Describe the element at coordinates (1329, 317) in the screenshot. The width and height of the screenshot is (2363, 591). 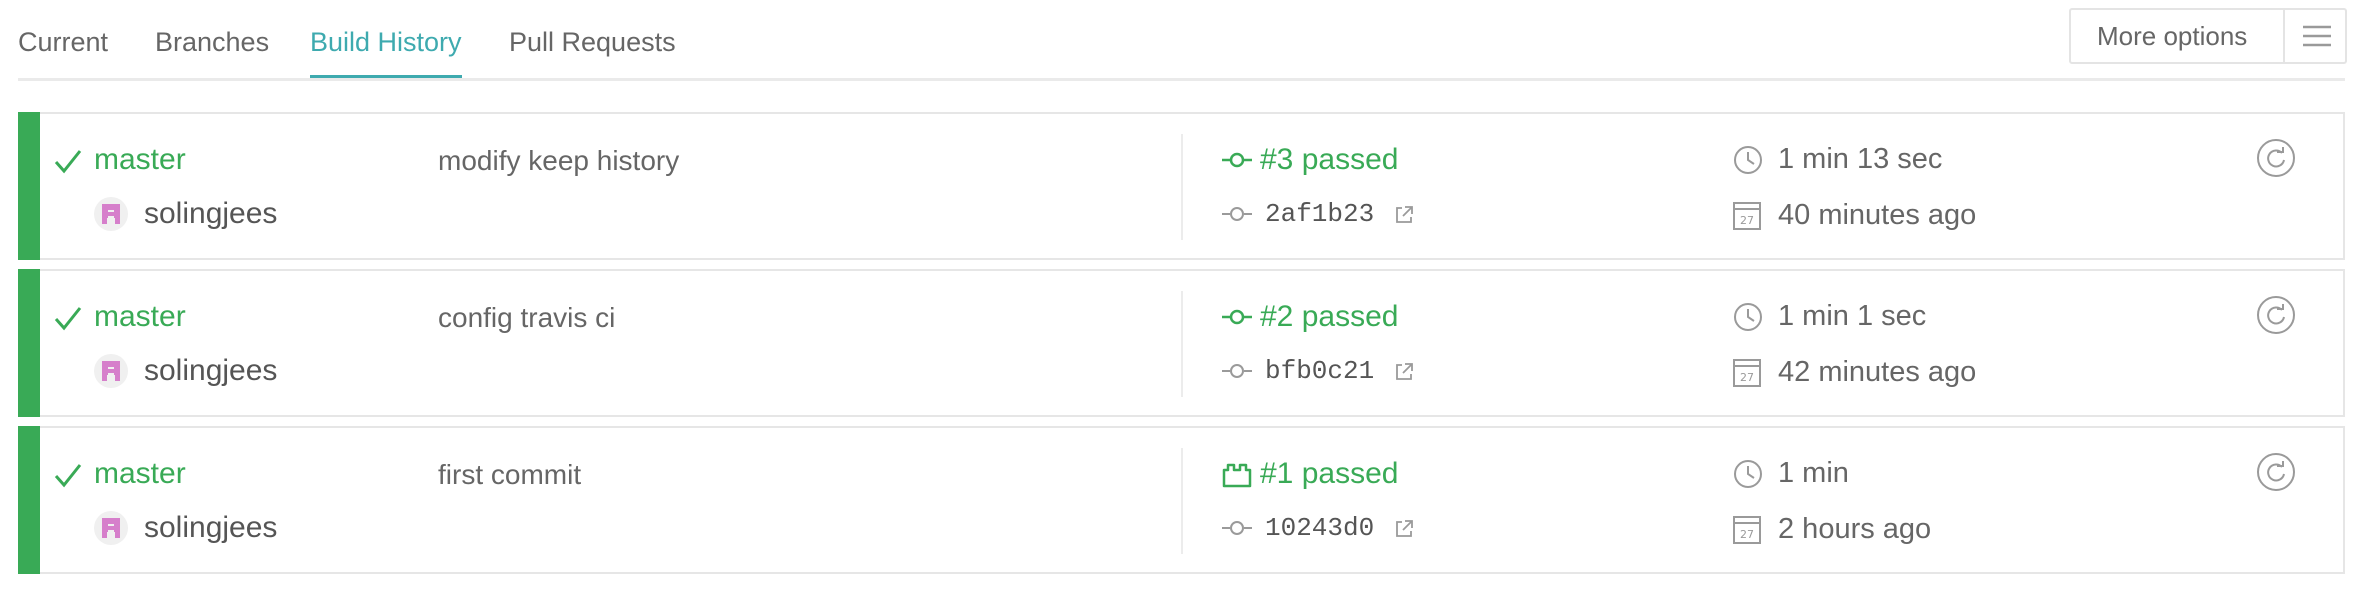
I see `build-number: #2 passed` at that location.